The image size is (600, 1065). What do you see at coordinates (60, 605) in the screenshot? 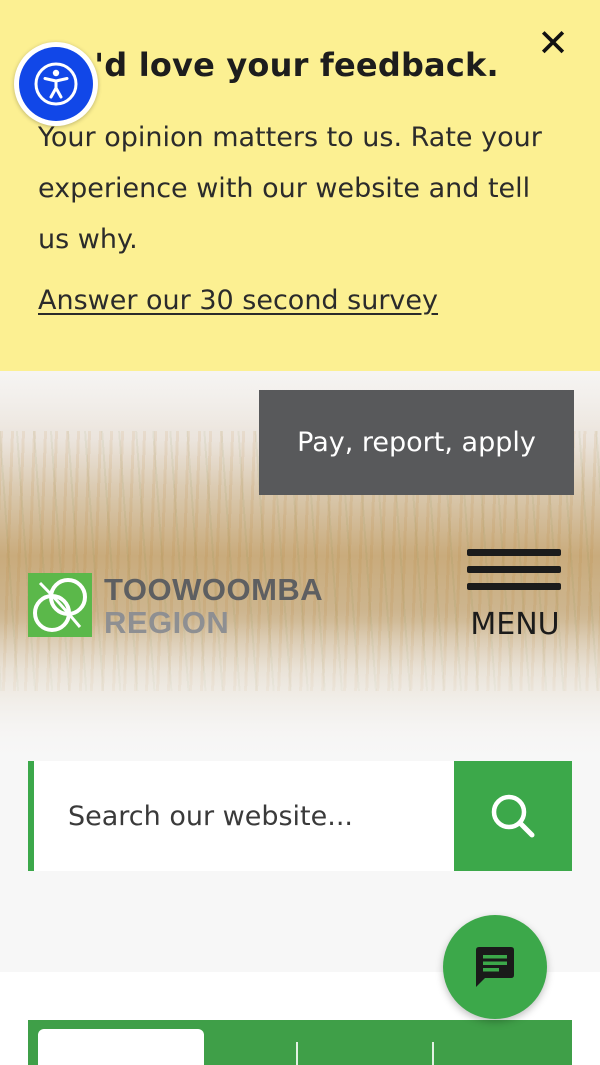
I see `logo-mark-icon` at bounding box center [60, 605].